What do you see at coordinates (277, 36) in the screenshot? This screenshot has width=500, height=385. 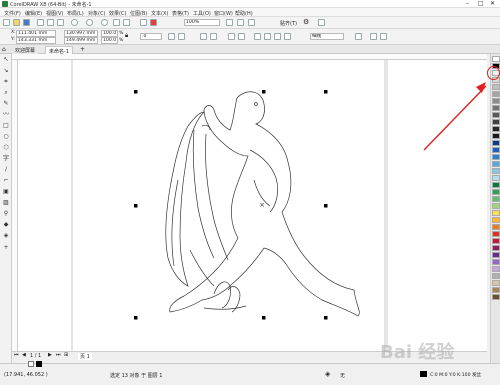 I see `intersect-icon` at bounding box center [277, 36].